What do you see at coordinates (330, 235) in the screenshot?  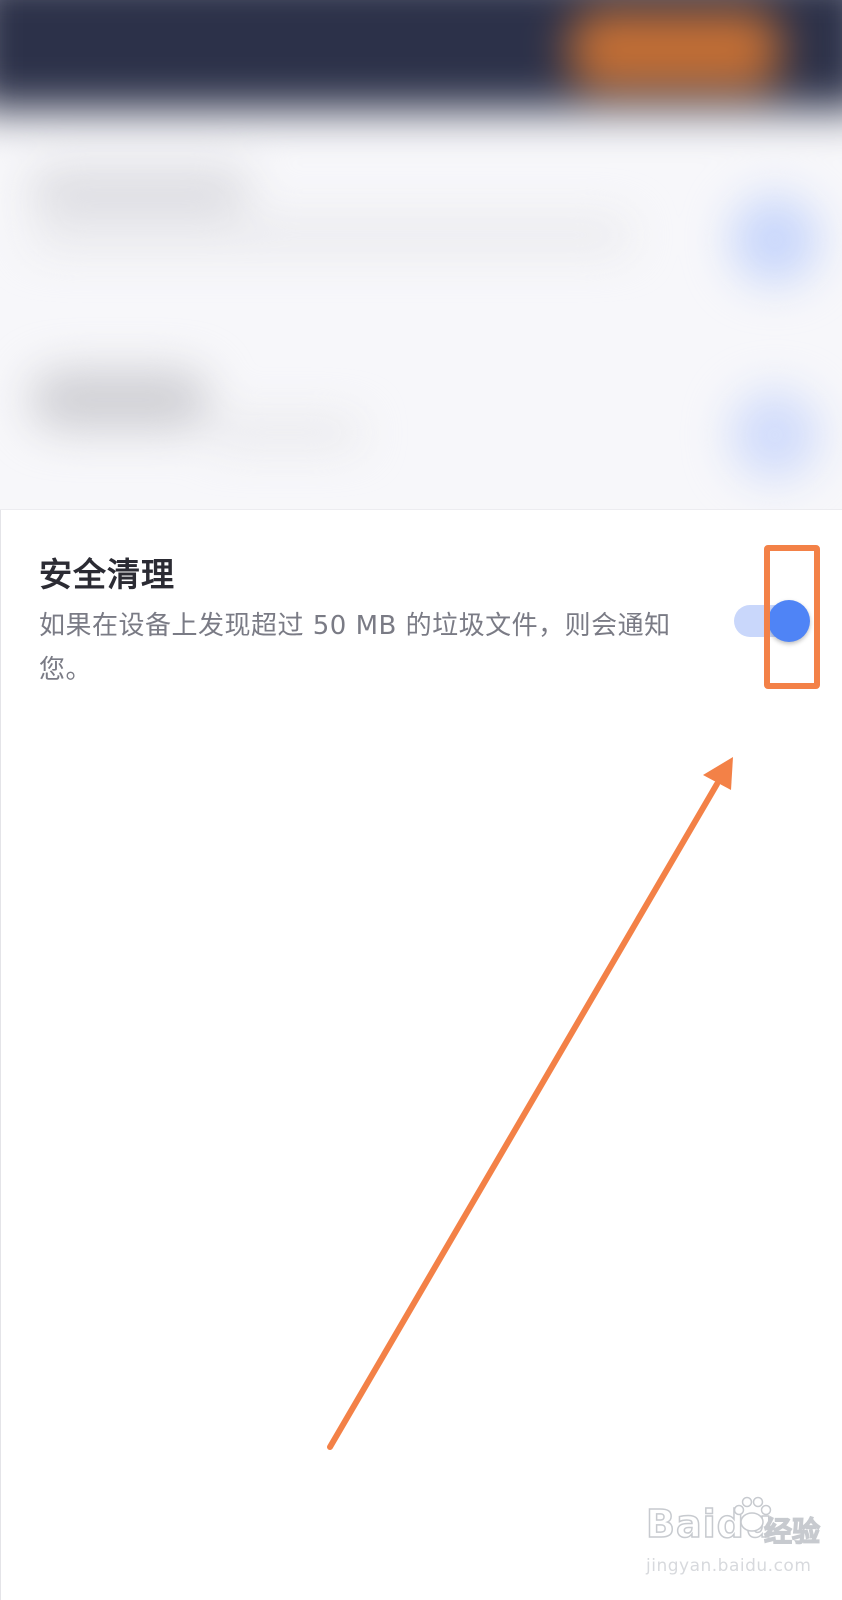 I see `blurred-setting-description` at bounding box center [330, 235].